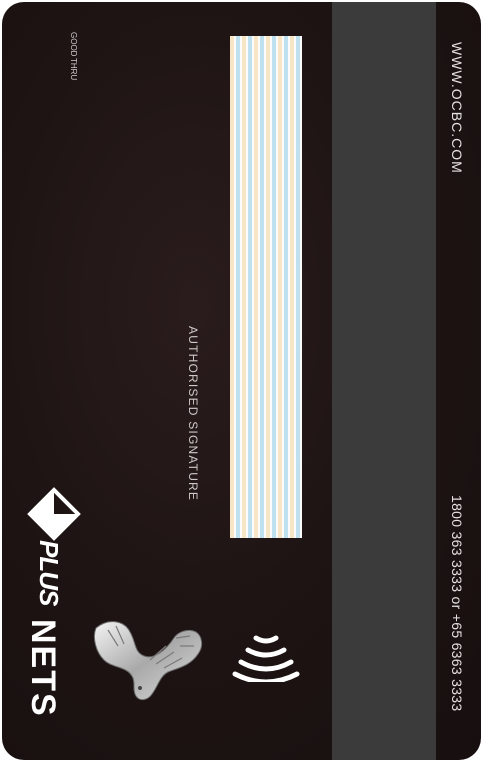 The height and width of the screenshot is (762, 483). Describe the element at coordinates (266, 658) in the screenshot. I see `contactless-icon` at that location.